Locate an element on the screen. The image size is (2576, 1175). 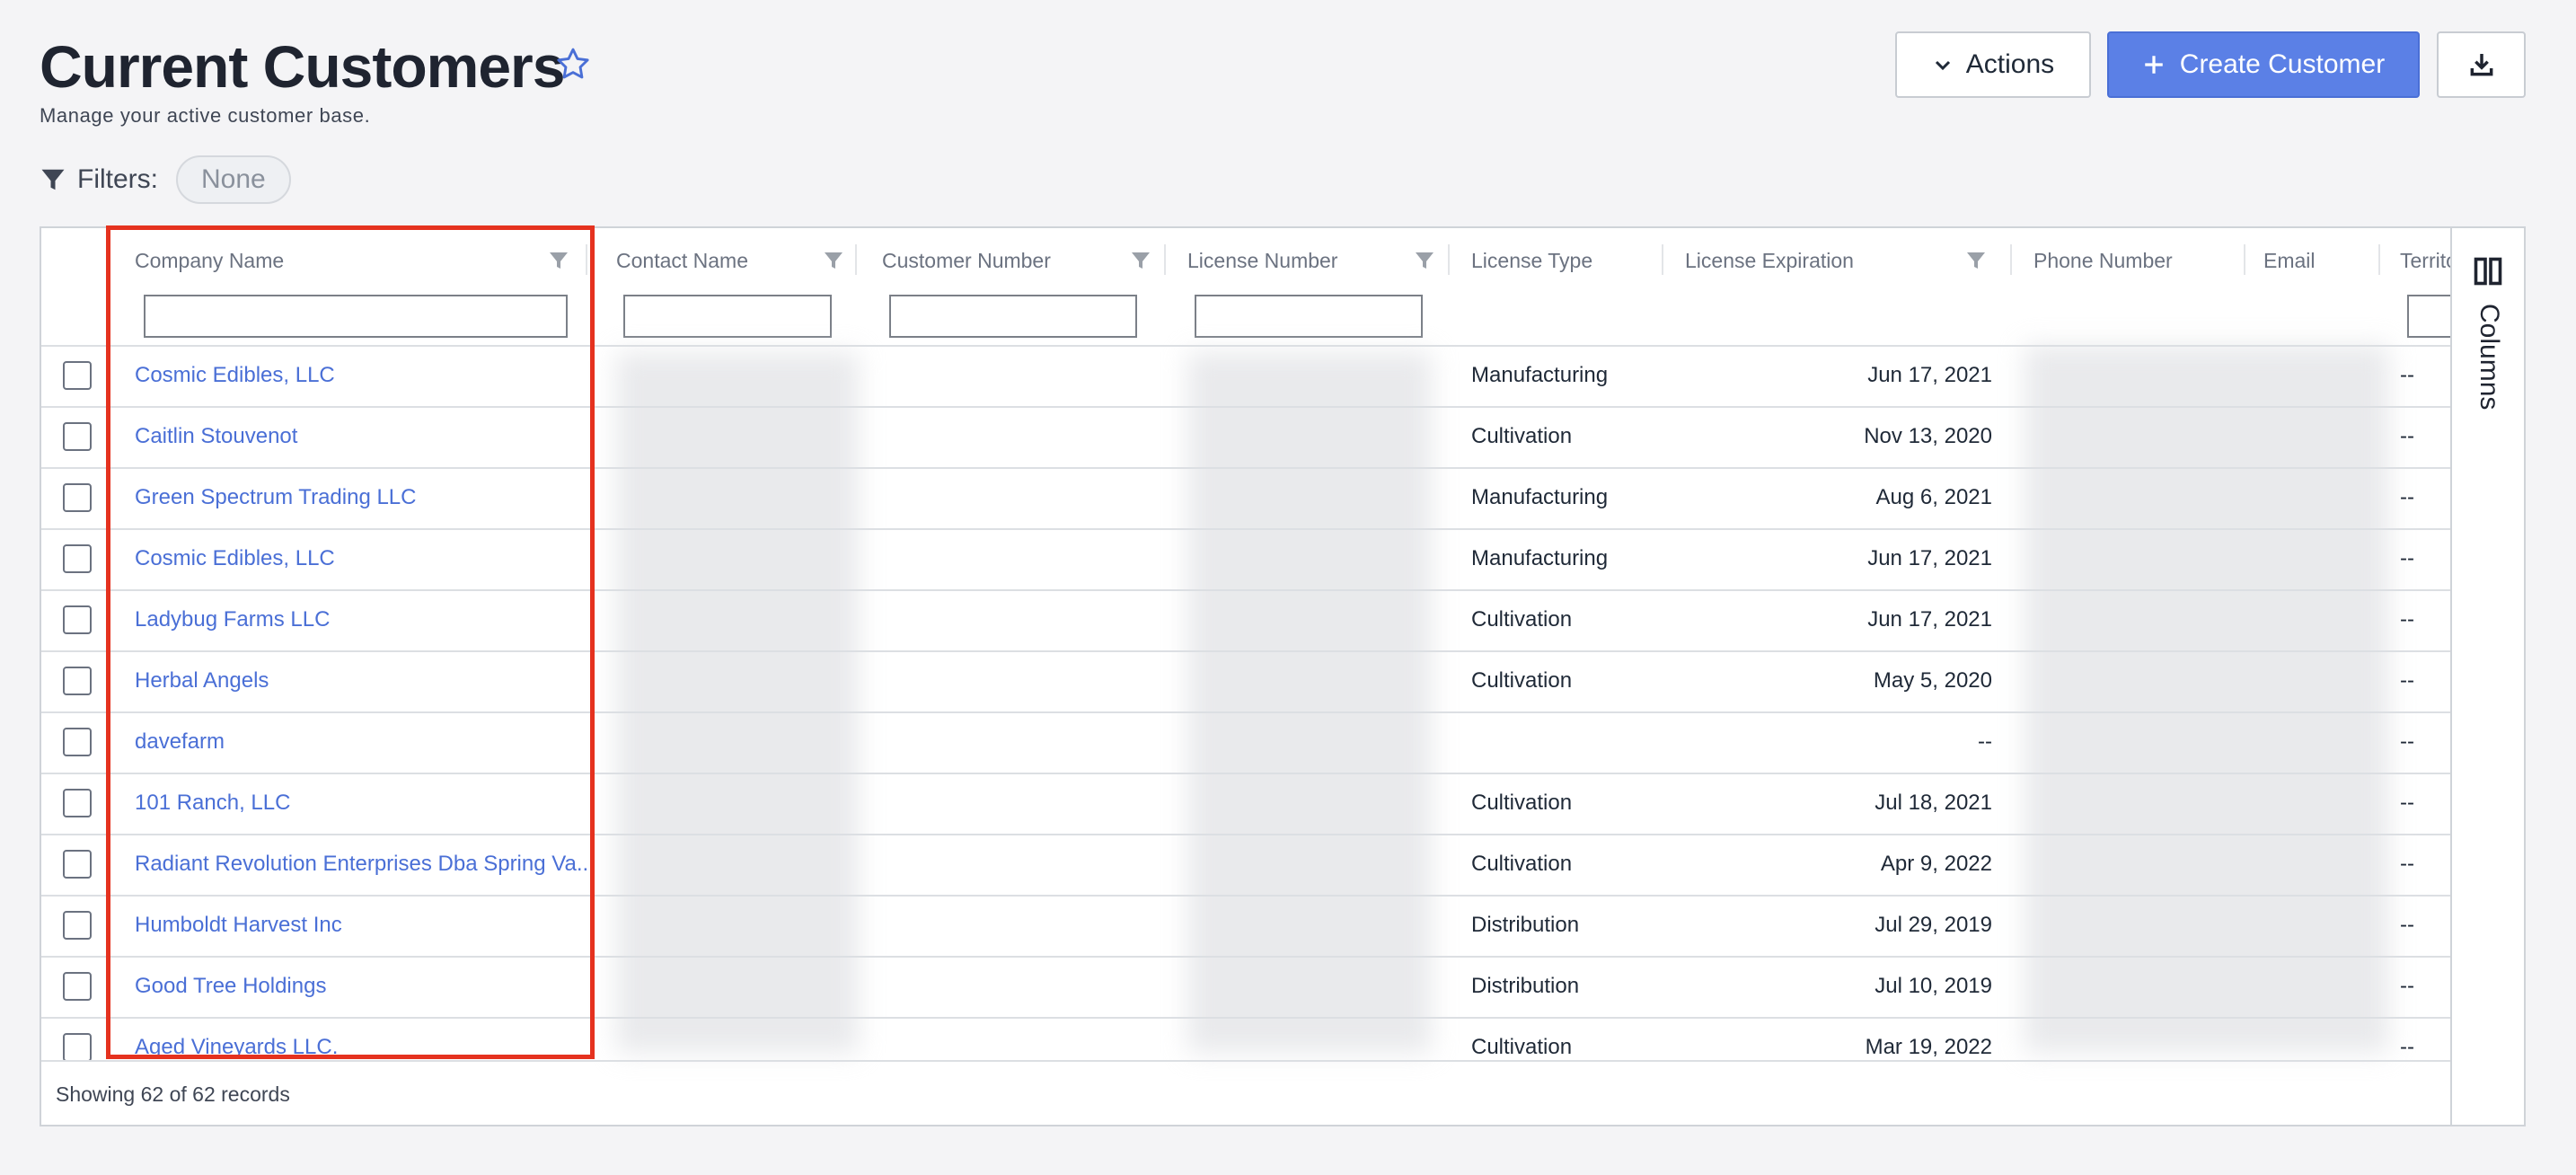
filters-value: None is located at coordinates (233, 179).